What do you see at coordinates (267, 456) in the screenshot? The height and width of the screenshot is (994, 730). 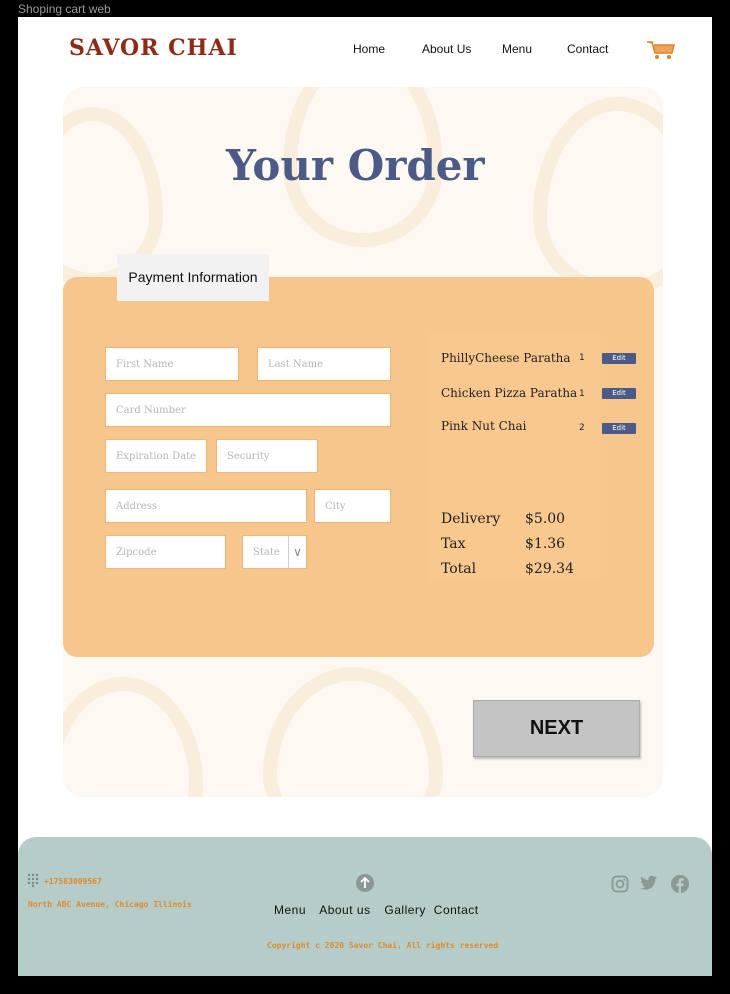 I see `security-field: Security` at bounding box center [267, 456].